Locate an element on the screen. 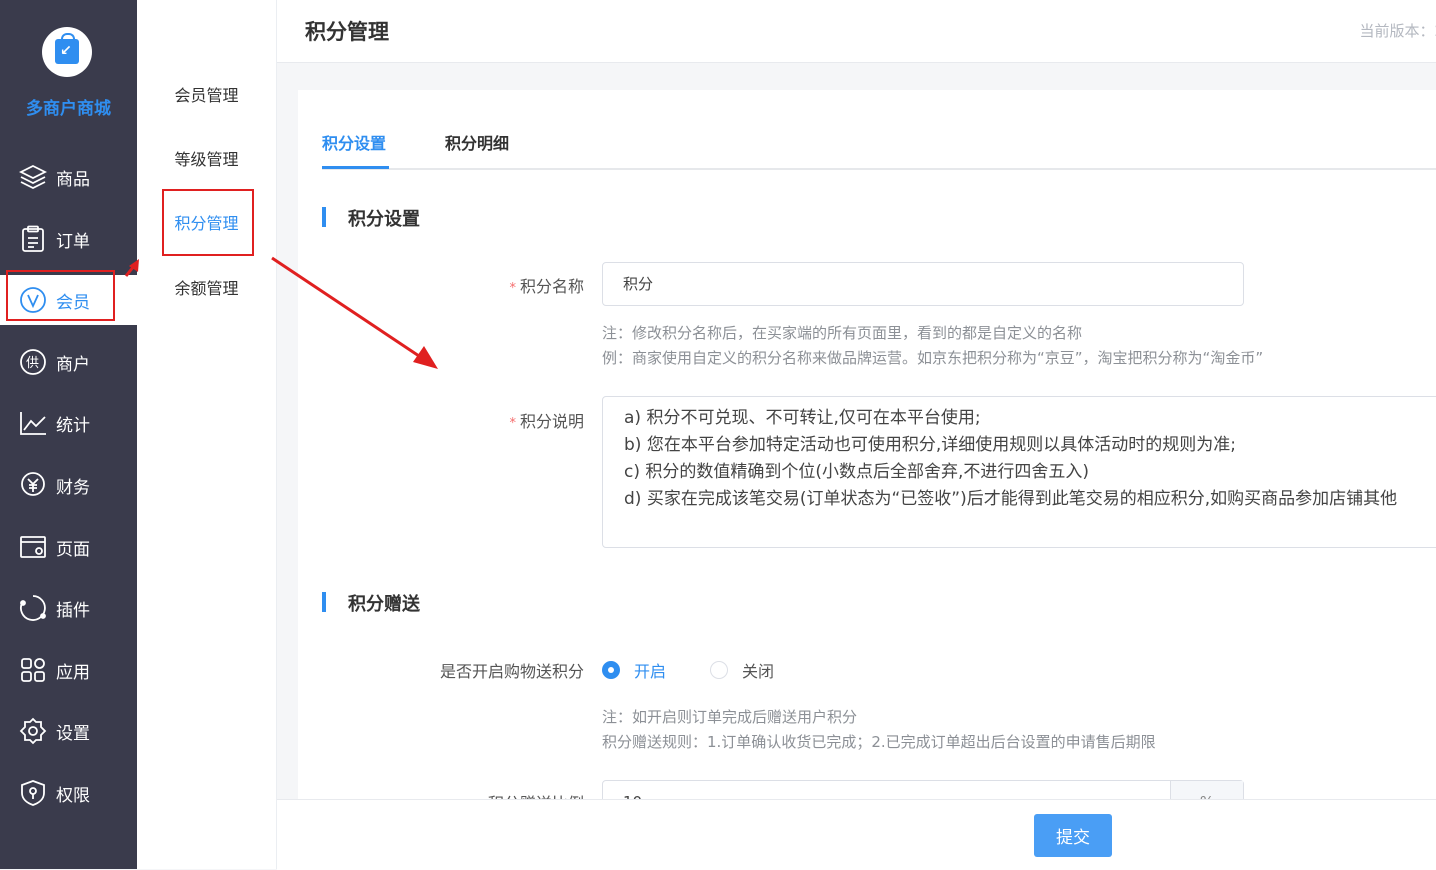 Image resolution: width=1436 pixels, height=870 pixels. radio-label: 关闭 is located at coordinates (758, 671).